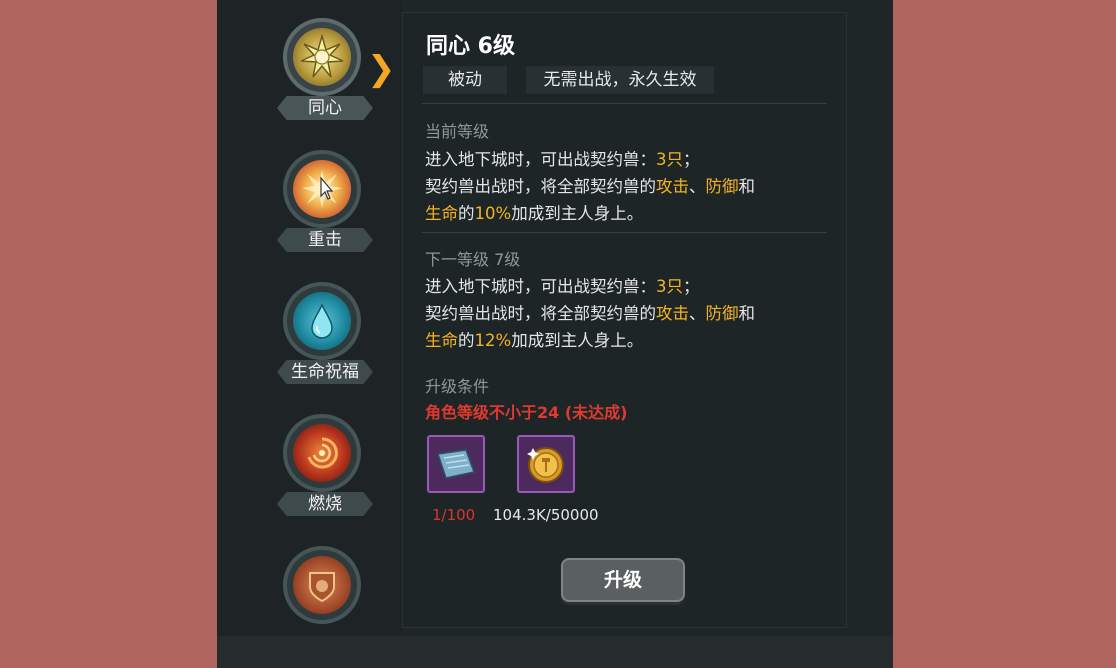  Describe the element at coordinates (534, 213) in the screenshot. I see `current-level-line-3: 生命的10%加成到主人身上。` at that location.